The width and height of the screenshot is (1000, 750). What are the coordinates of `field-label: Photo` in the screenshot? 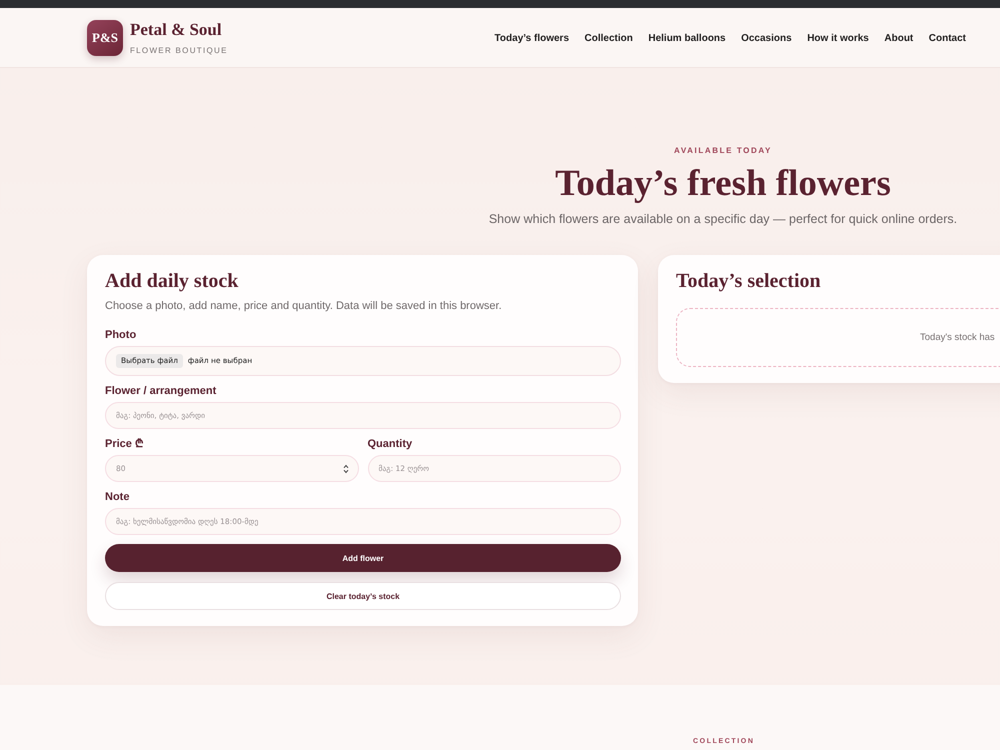 It's located at (121, 335).